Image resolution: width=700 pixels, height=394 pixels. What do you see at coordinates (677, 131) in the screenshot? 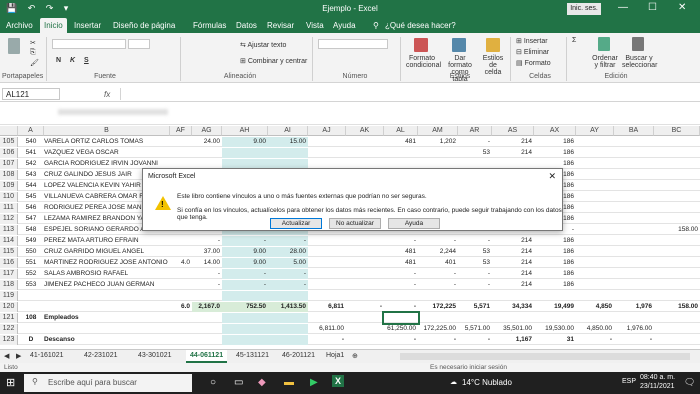
I see `column-header: BC` at bounding box center [677, 131].